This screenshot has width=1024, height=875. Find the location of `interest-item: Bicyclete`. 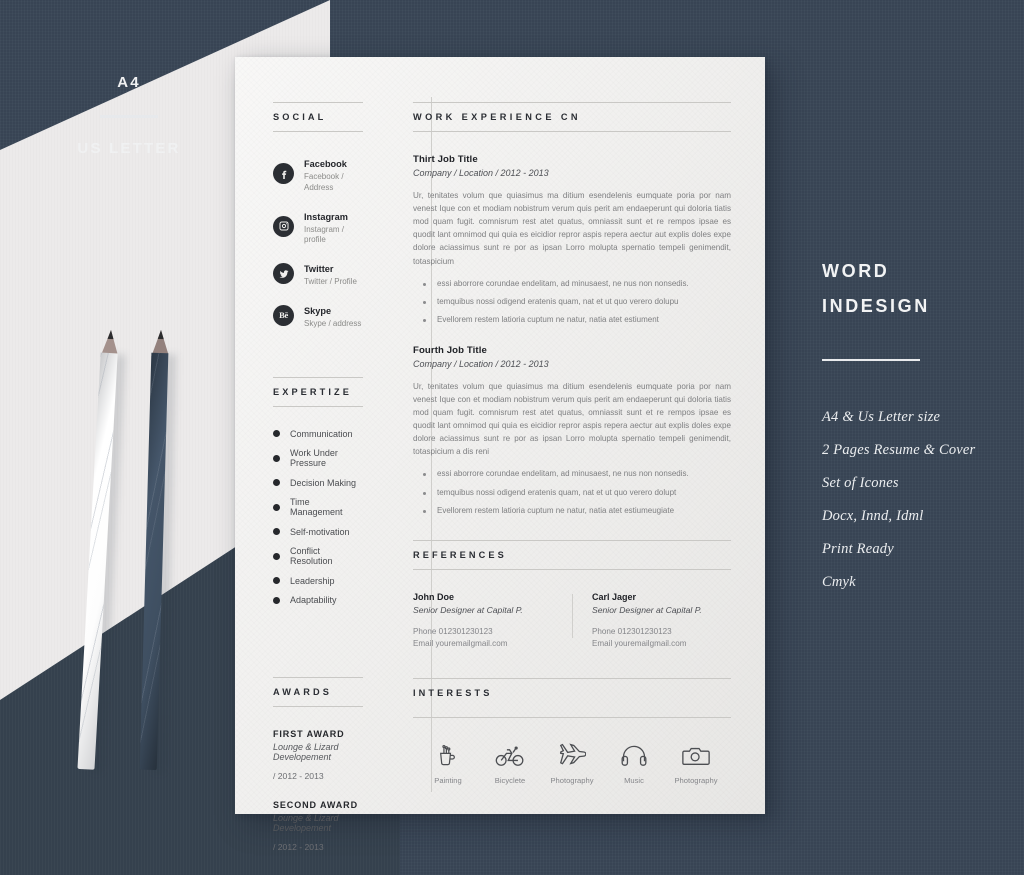

interest-item: Bicyclete is located at coordinates (510, 761).